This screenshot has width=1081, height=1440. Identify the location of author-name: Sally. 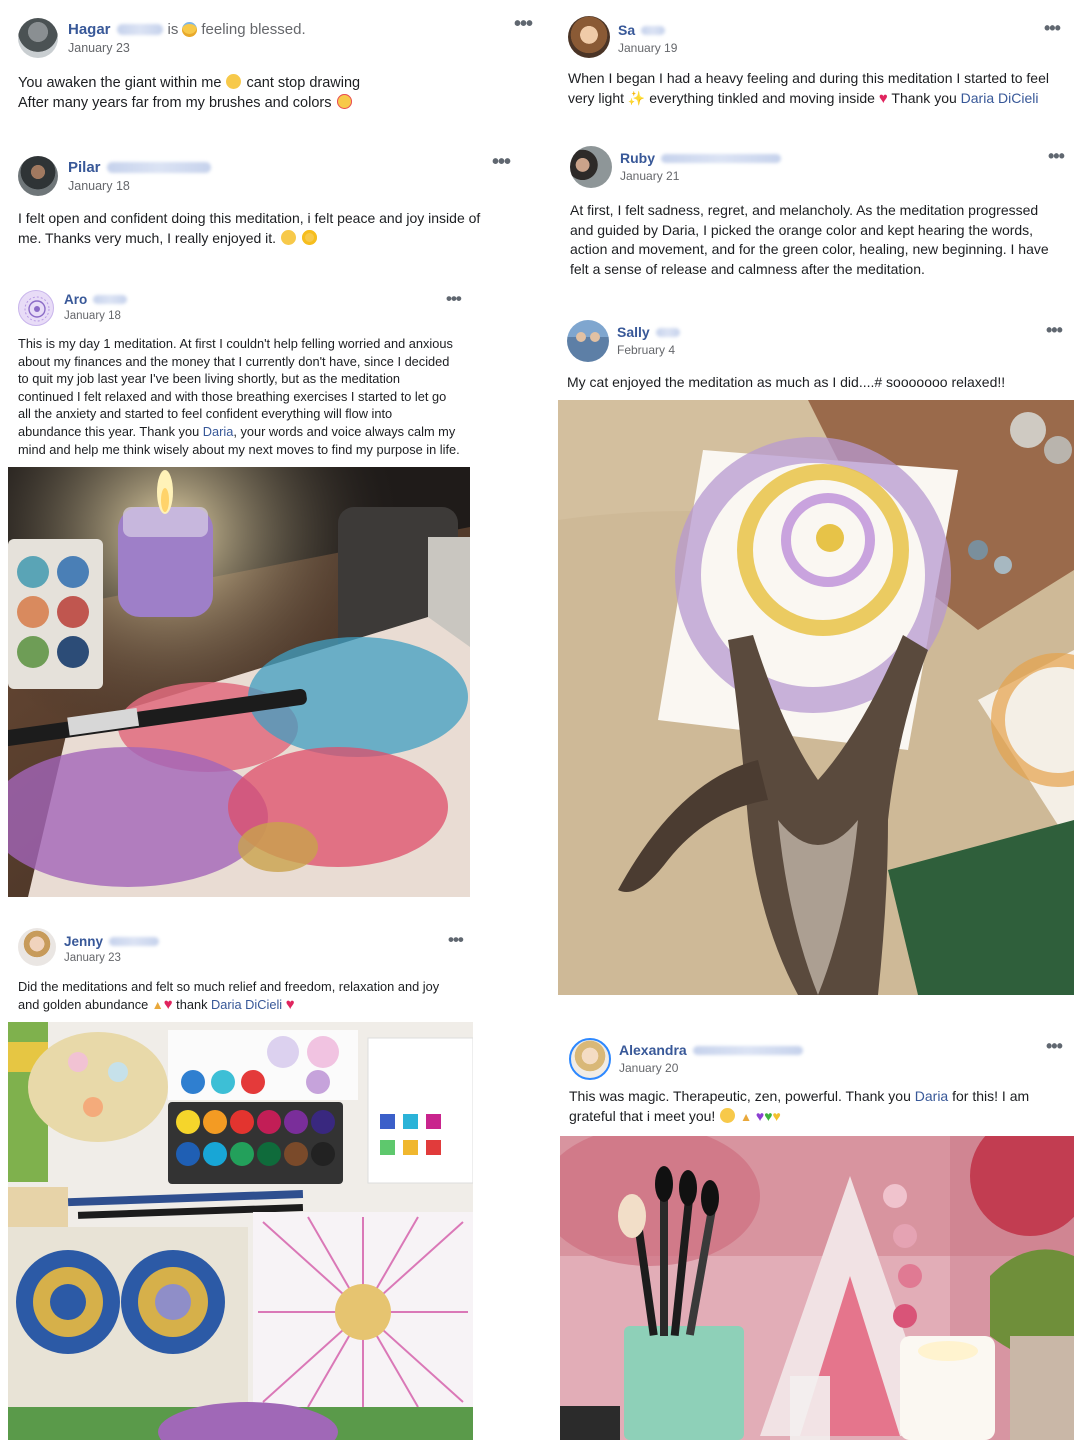
(633, 332).